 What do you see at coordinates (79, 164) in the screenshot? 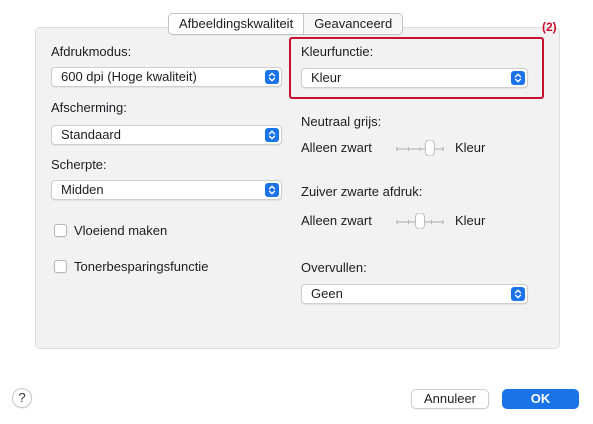
I see `sharpness-label: Scherpte:` at bounding box center [79, 164].